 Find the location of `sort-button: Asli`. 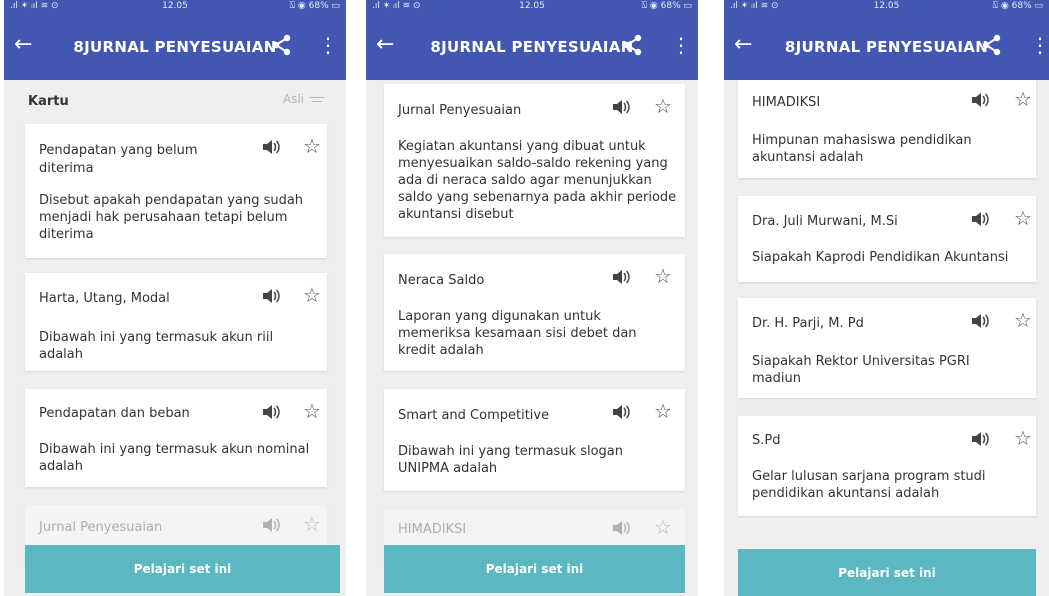

sort-button: Asli is located at coordinates (303, 99).